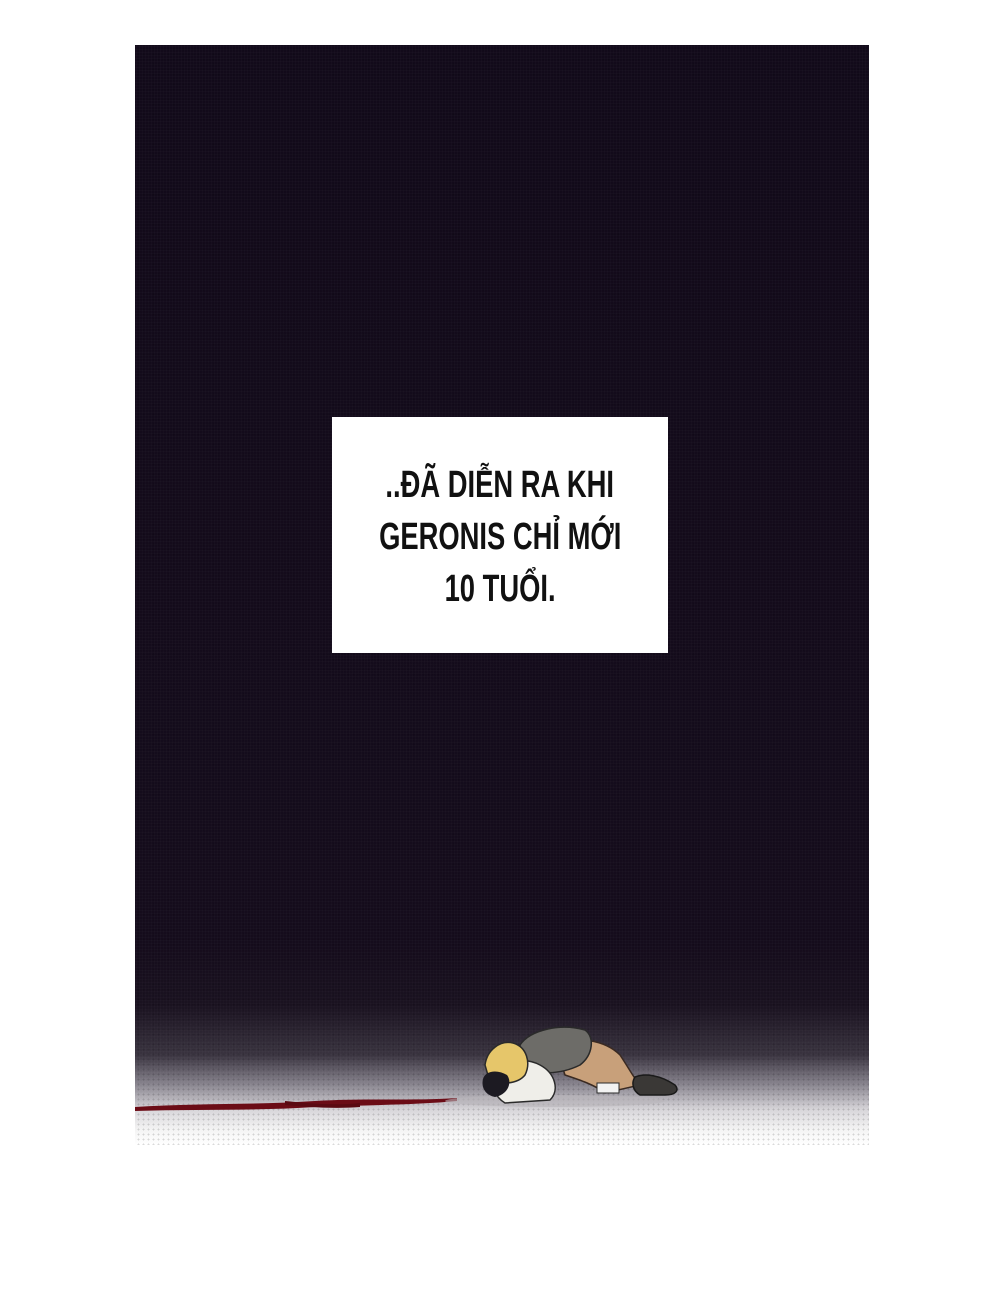 The width and height of the screenshot is (1000, 1294). Describe the element at coordinates (500, 589) in the screenshot. I see `caption-line-3: 10 TUỔI.` at that location.